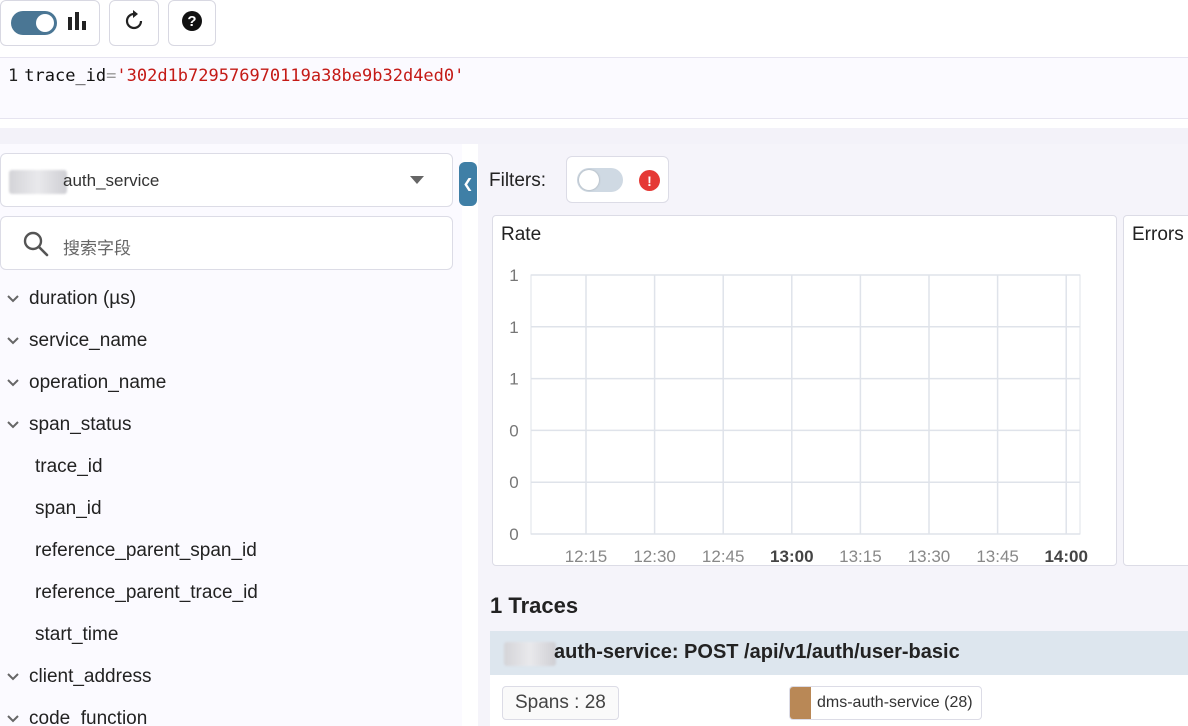 Image resolution: width=1188 pixels, height=726 pixels. Describe the element at coordinates (231, 635) in the screenshot. I see `field-item: start_time` at that location.